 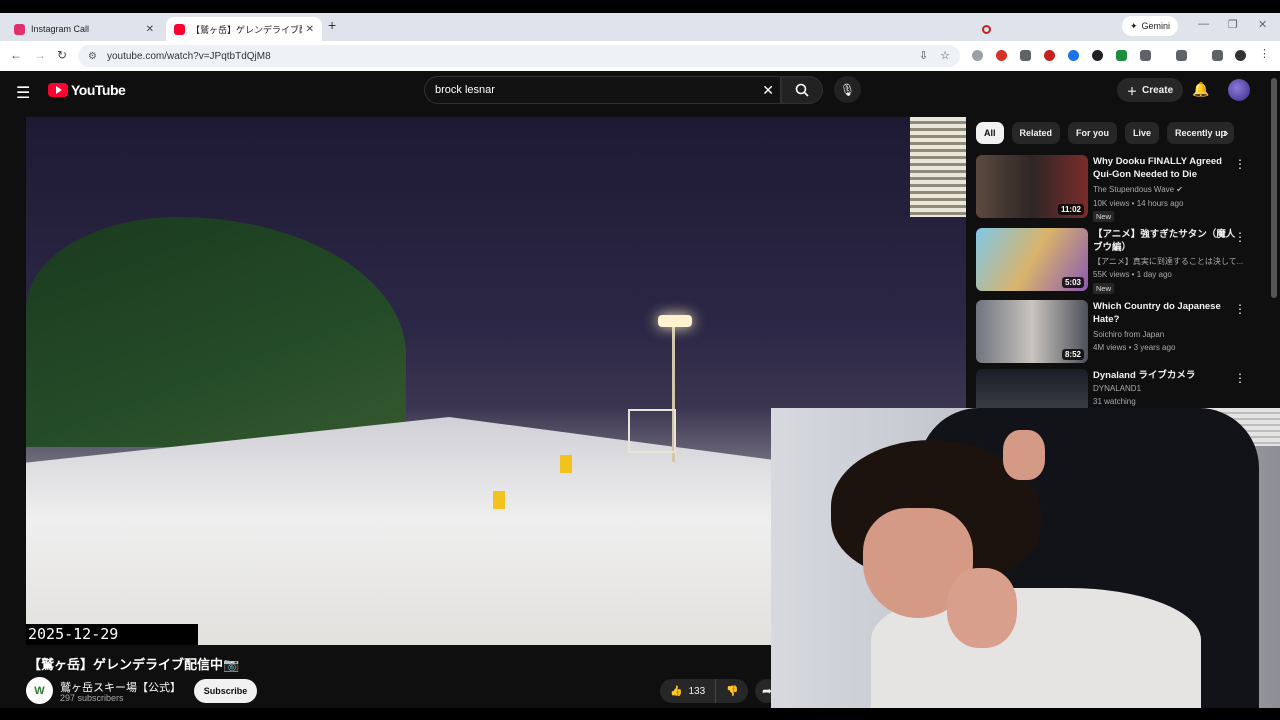 I want to click on recommendation-title: Dynaland ライブカメラ, so click(x=1168, y=375).